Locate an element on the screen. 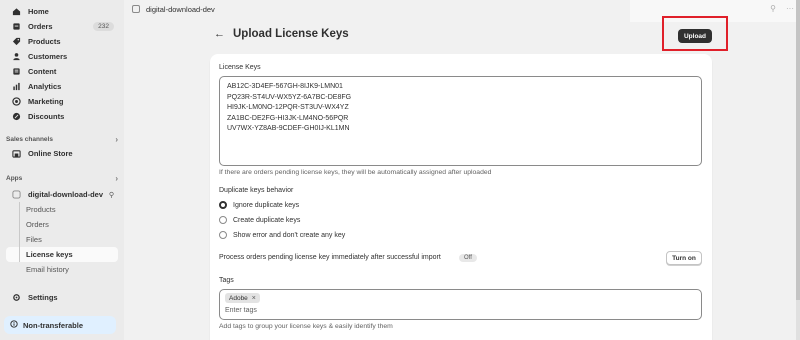 The width and height of the screenshot is (800, 340). license-key-line: ZA1BC-DE2FG-HI3JK-LM4NO-56PQR is located at coordinates (288, 118).